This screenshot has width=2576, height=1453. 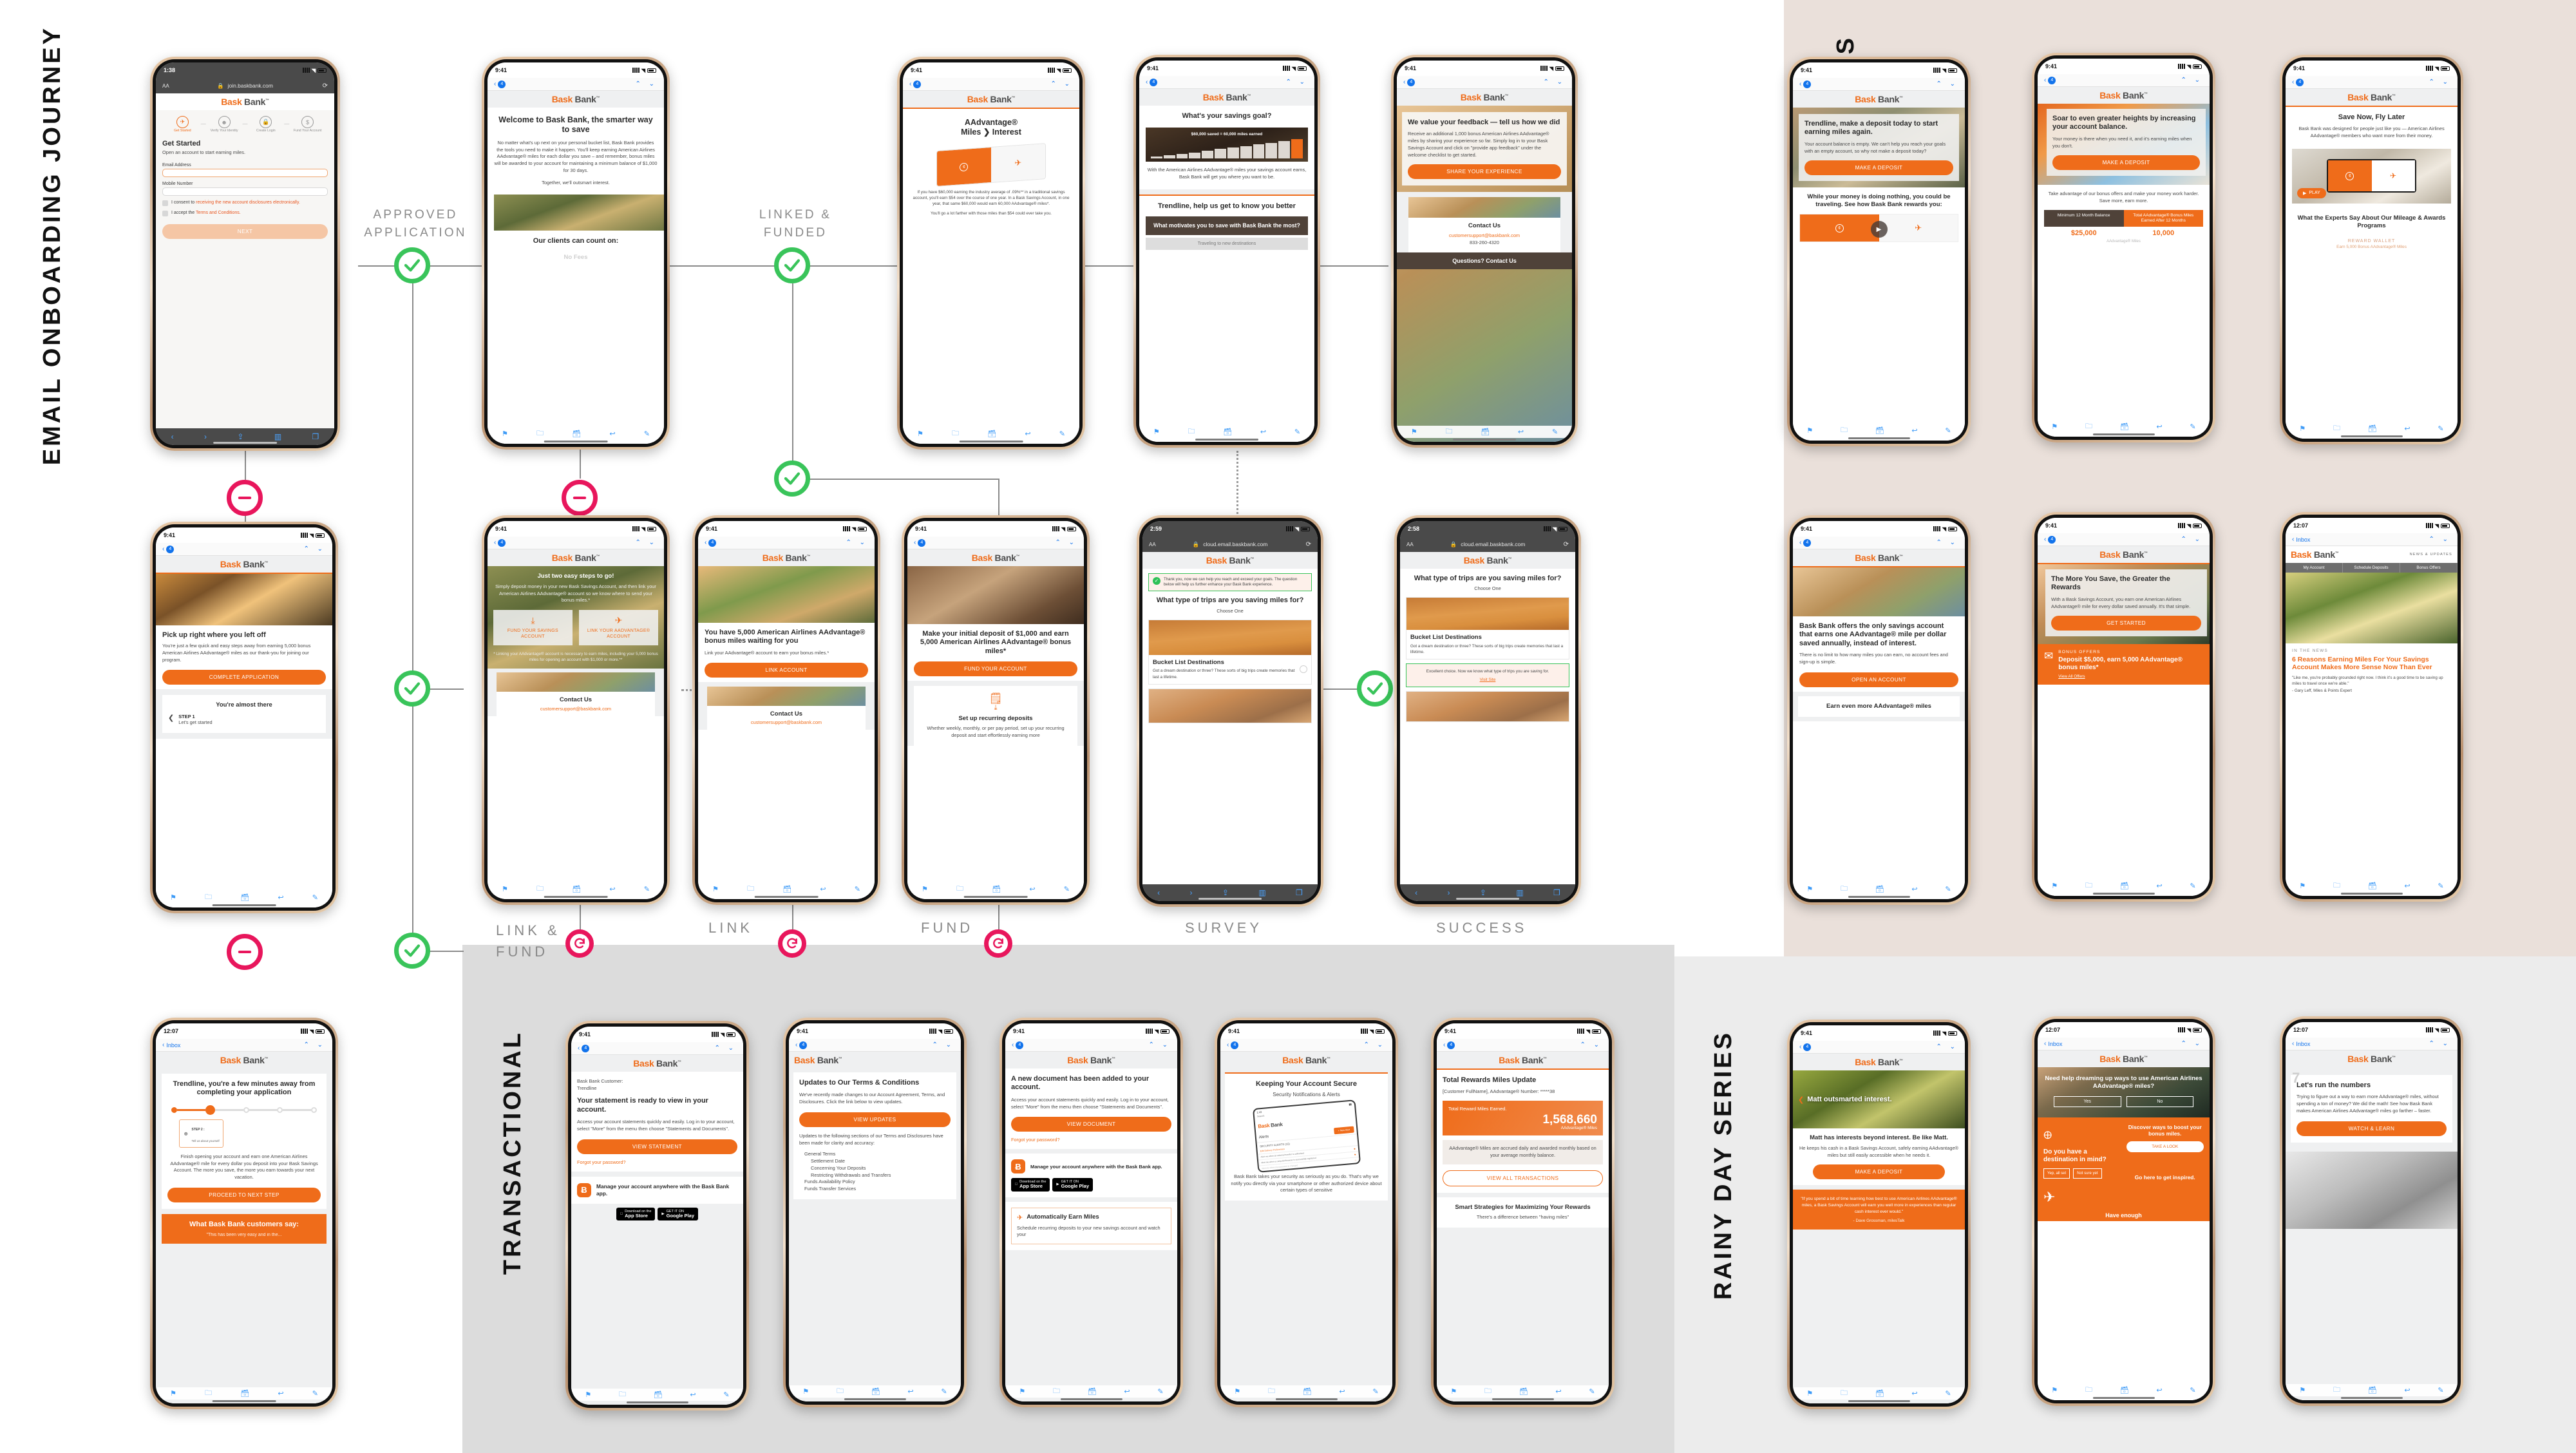 What do you see at coordinates (1227, 244) in the screenshot?
I see `survey-option-traveling: Traveling to new destinations` at bounding box center [1227, 244].